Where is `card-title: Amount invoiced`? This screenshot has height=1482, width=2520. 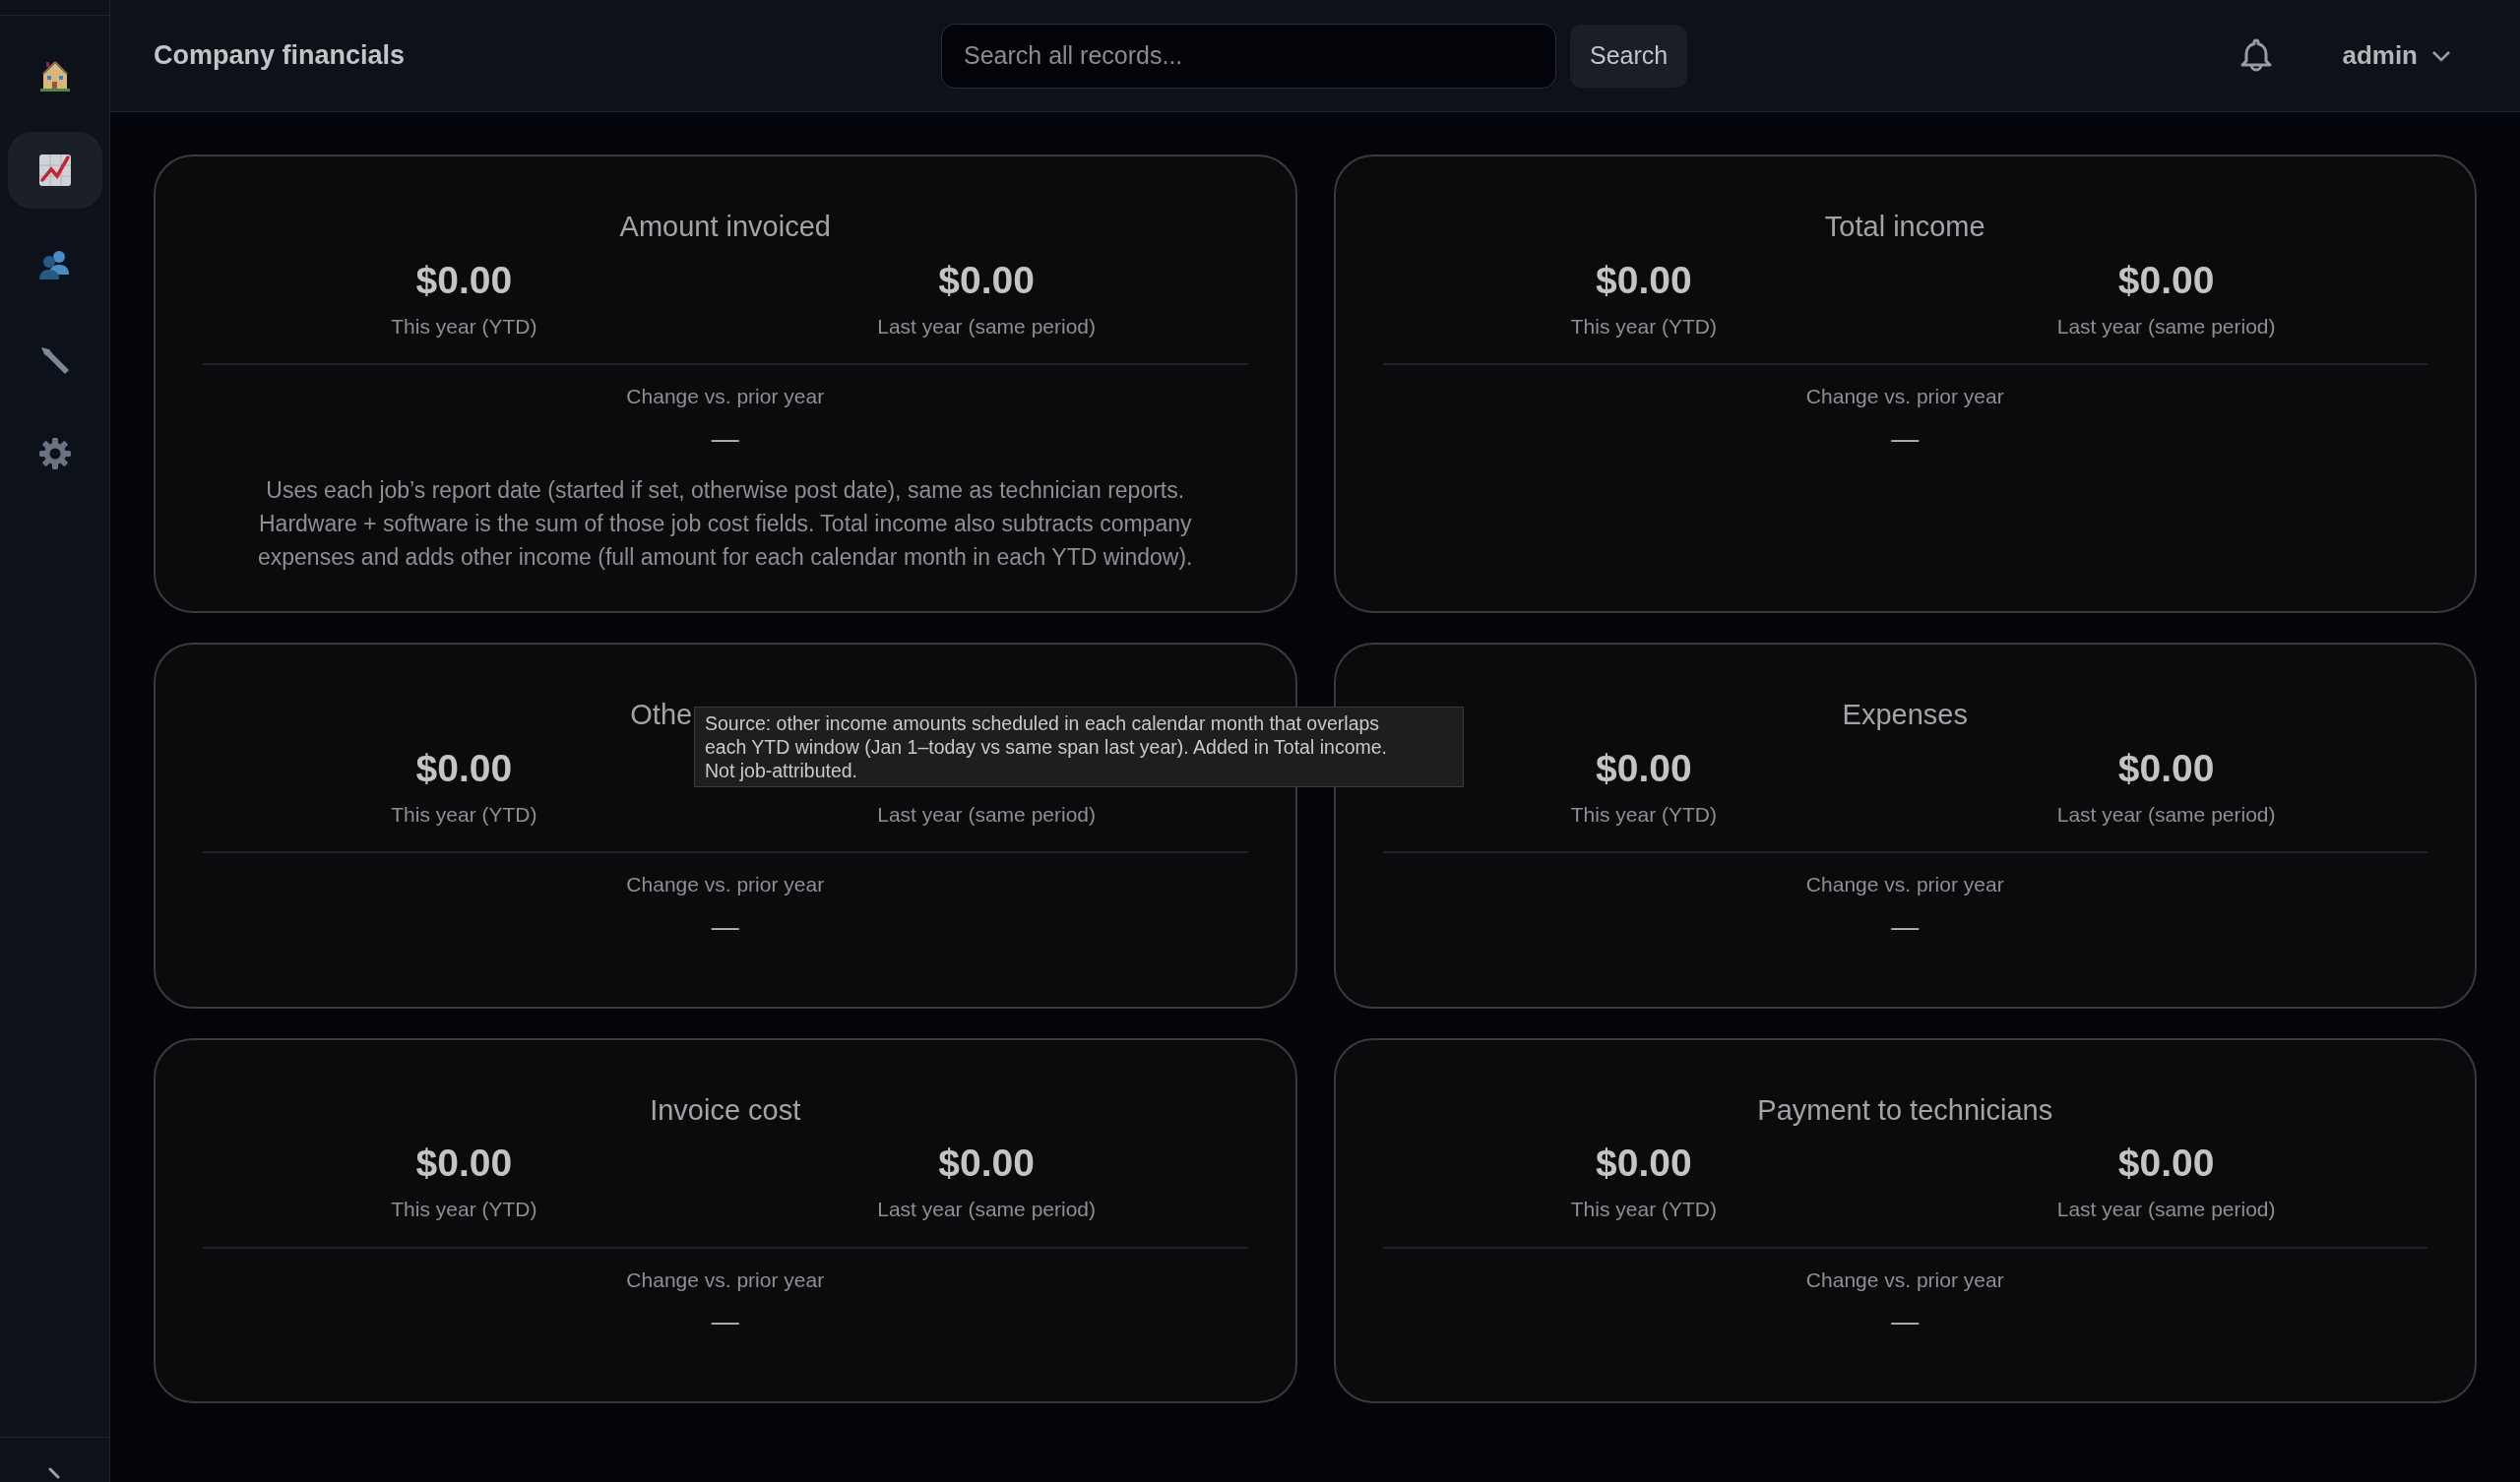 card-title: Amount invoiced is located at coordinates (725, 227).